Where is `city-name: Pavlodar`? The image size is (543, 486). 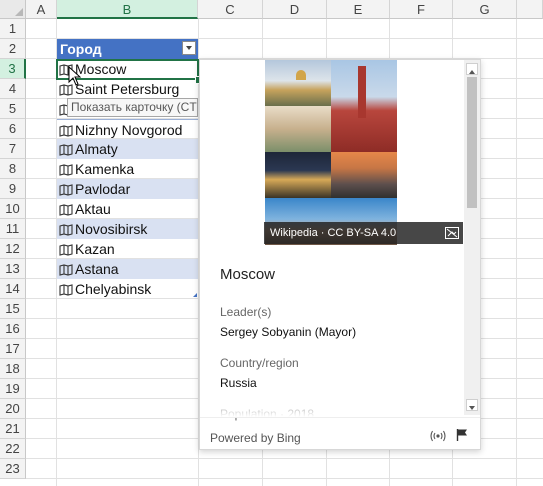
city-name: Pavlodar is located at coordinates (103, 189).